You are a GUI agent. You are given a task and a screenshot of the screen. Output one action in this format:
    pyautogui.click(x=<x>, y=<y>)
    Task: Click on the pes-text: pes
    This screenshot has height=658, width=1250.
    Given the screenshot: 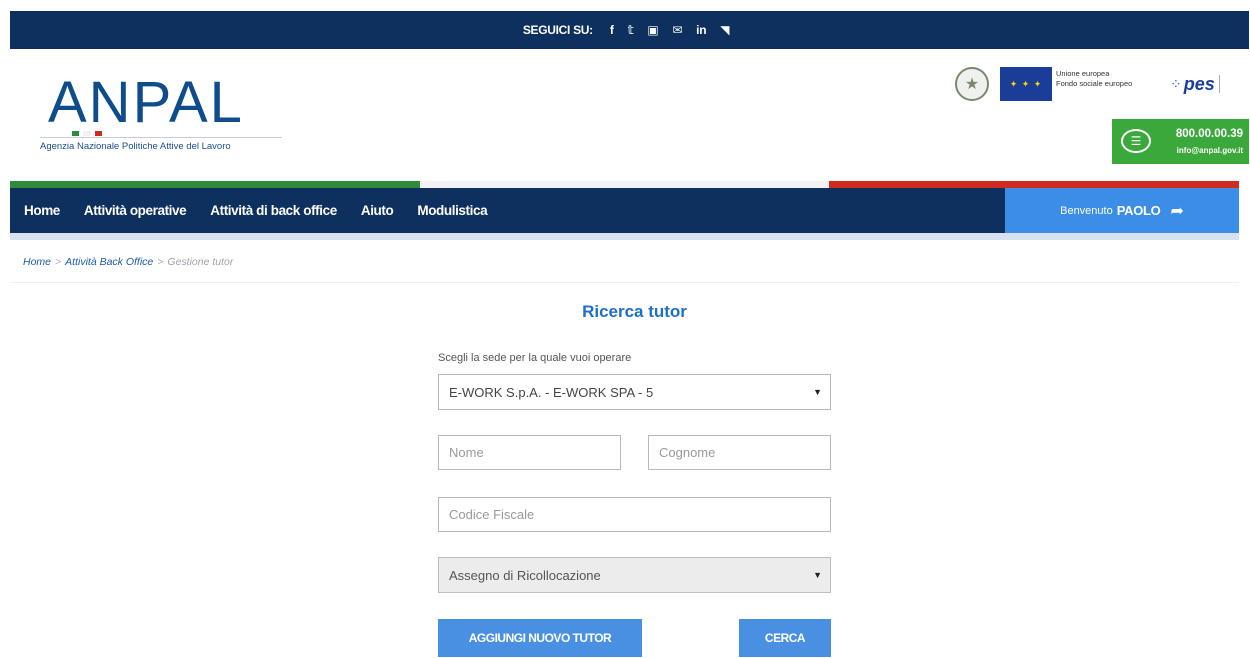 What is the action you would take?
    pyautogui.click(x=1199, y=83)
    